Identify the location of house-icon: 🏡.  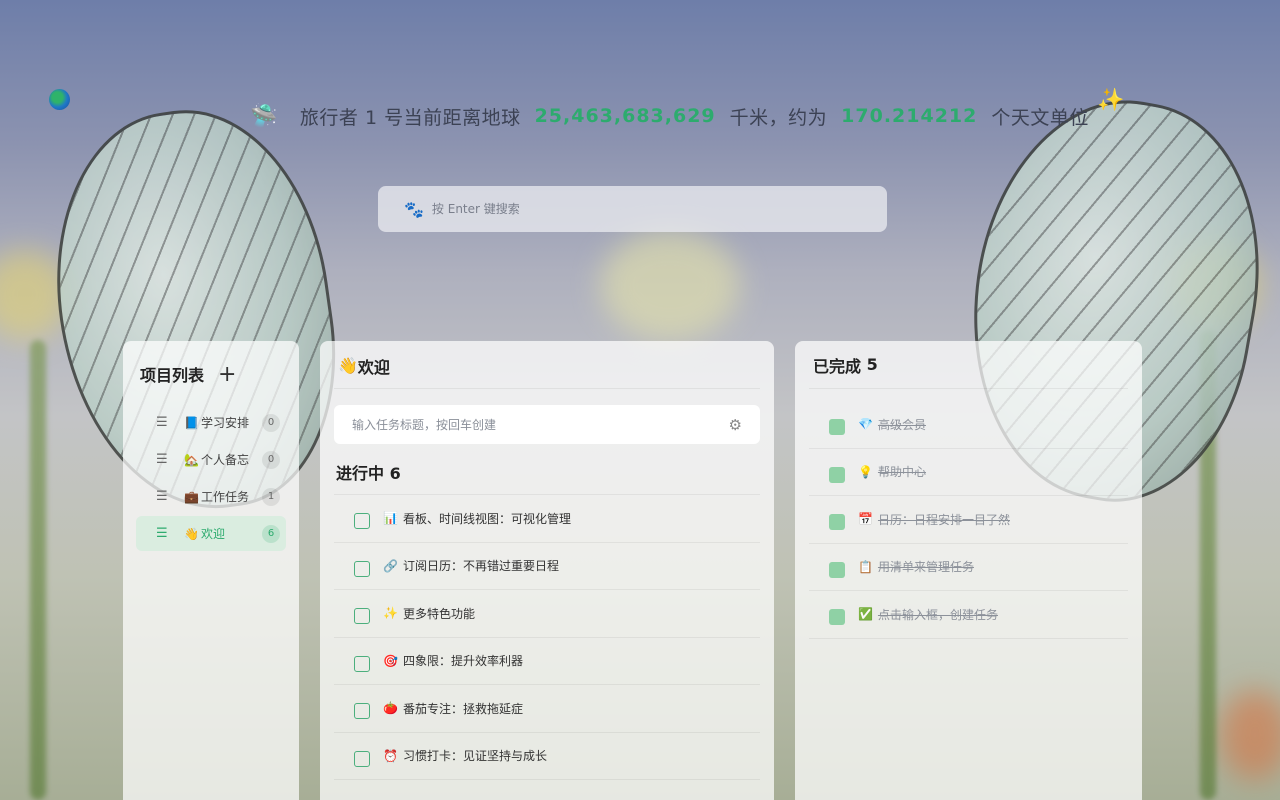
(191, 459).